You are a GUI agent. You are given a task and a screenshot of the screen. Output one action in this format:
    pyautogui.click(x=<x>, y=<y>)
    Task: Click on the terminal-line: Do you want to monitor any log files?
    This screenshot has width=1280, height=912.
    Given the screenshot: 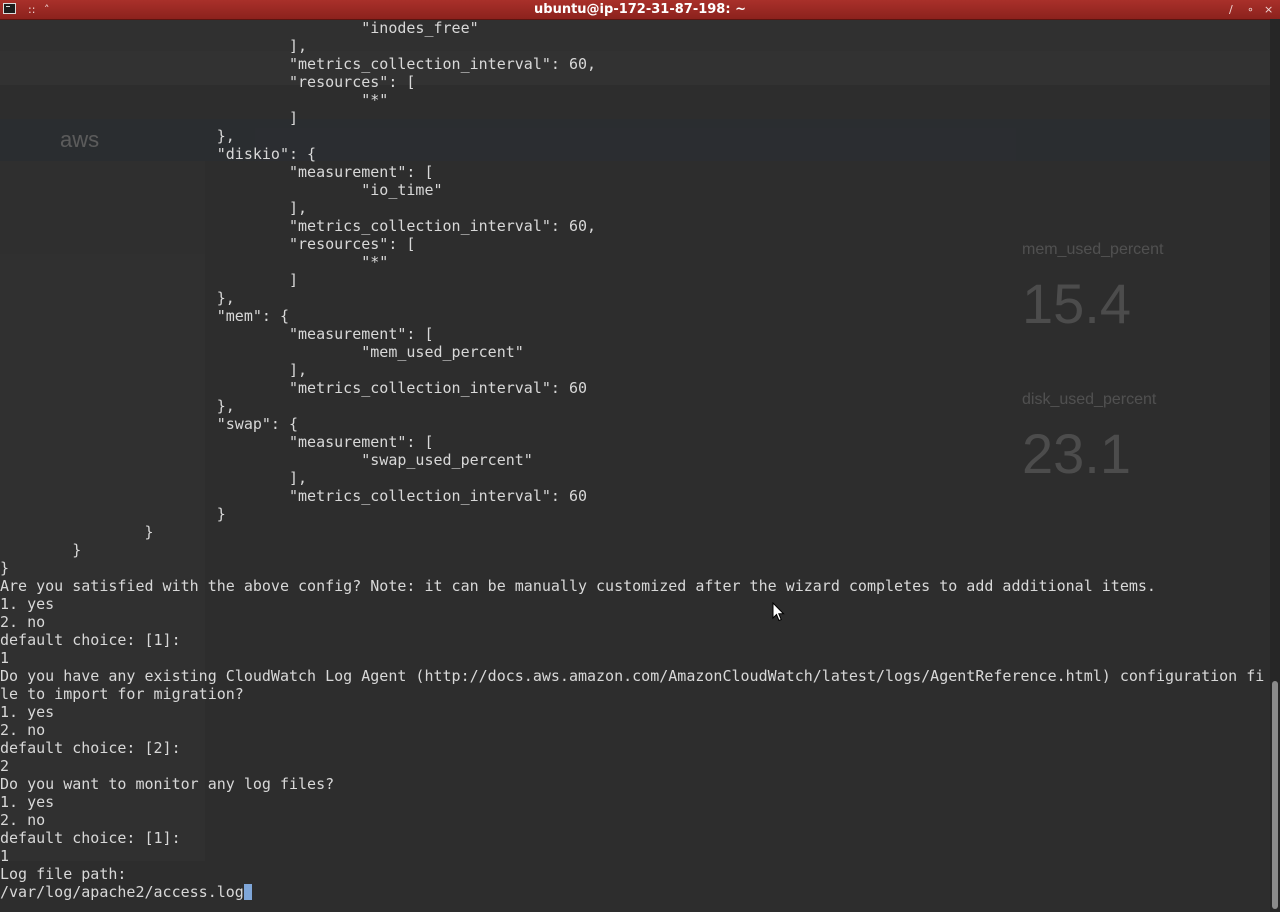 What is the action you would take?
    pyautogui.click(x=167, y=784)
    